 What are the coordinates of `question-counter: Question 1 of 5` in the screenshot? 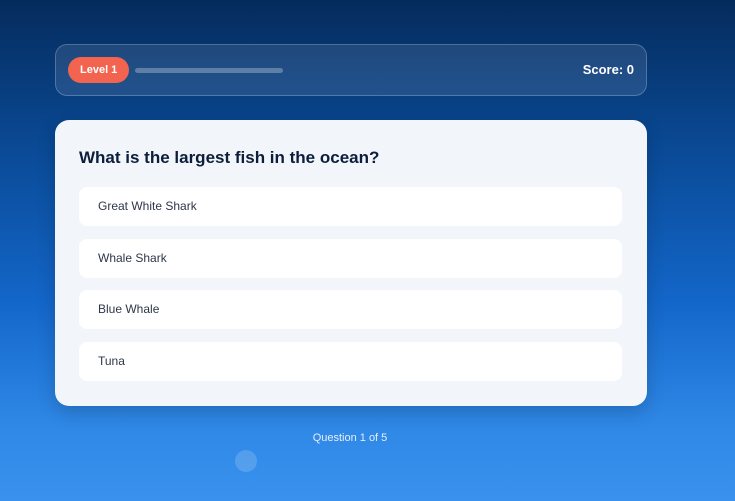 It's located at (350, 438).